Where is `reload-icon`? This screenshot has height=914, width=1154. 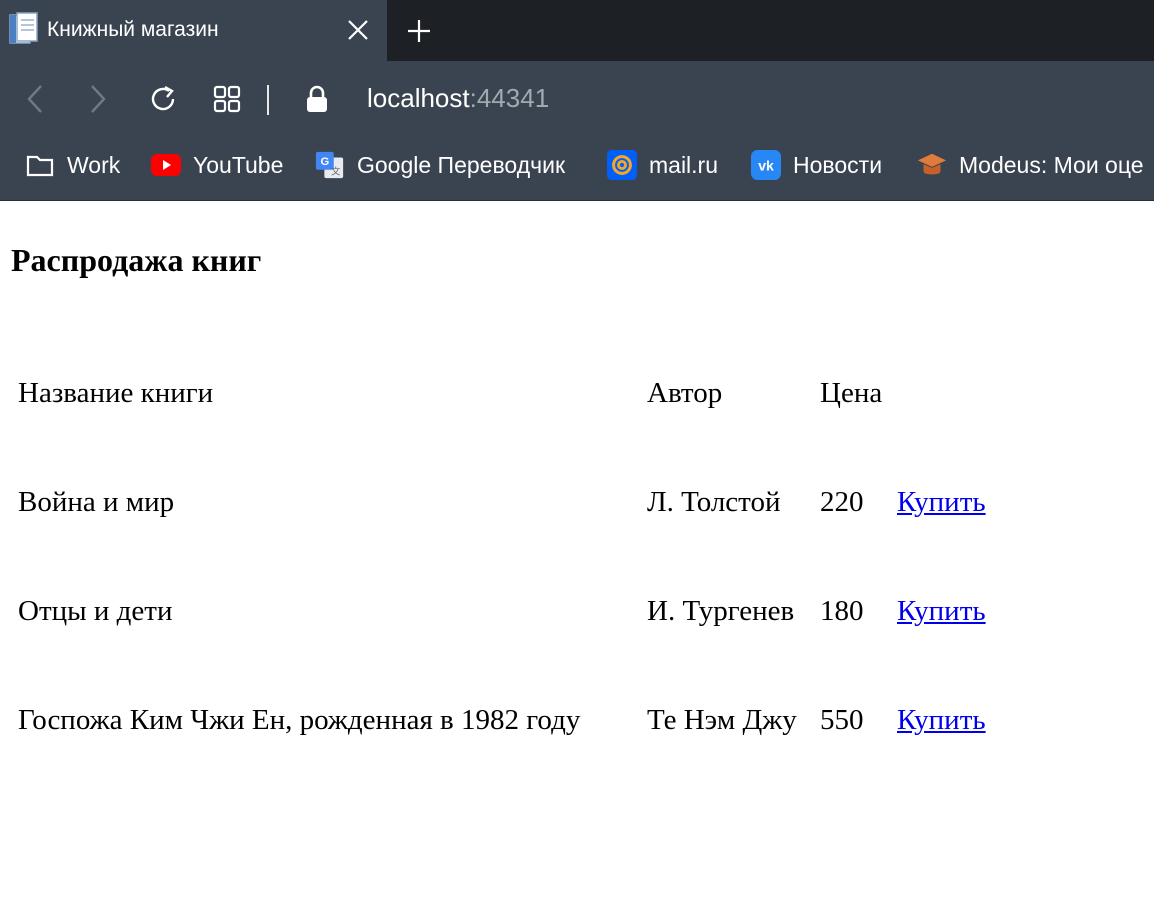 reload-icon is located at coordinates (163, 99).